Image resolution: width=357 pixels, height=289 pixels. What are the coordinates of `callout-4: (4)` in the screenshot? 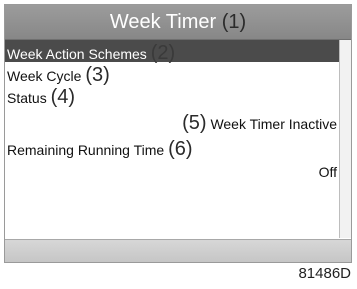 It's located at (63, 97).